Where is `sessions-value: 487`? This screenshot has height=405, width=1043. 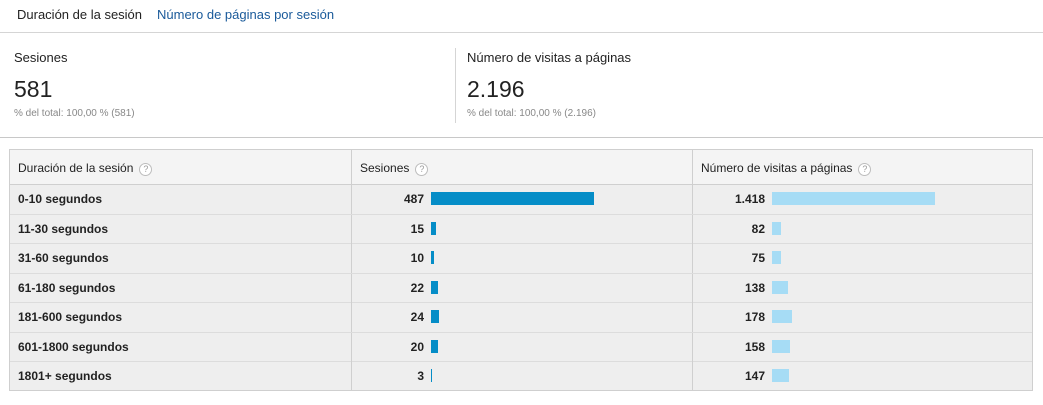 sessions-value: 487 is located at coordinates (413, 199).